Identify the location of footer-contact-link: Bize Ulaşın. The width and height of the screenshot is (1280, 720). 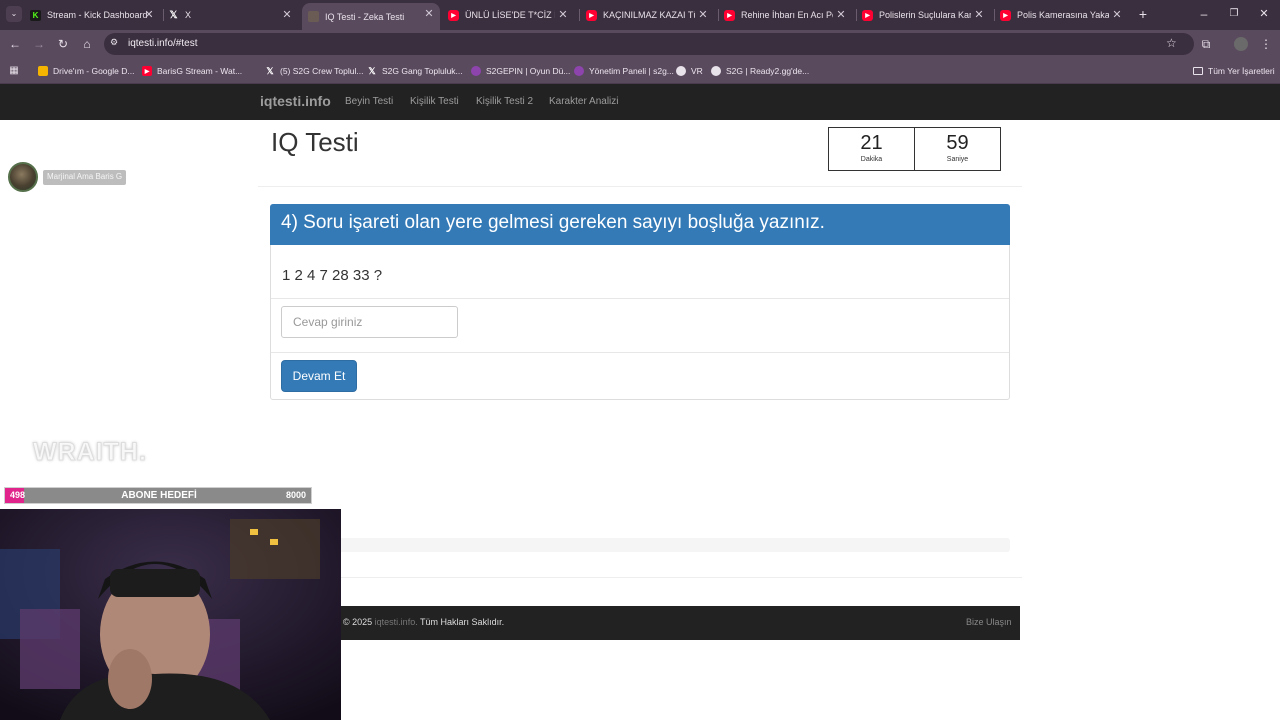
(989, 622).